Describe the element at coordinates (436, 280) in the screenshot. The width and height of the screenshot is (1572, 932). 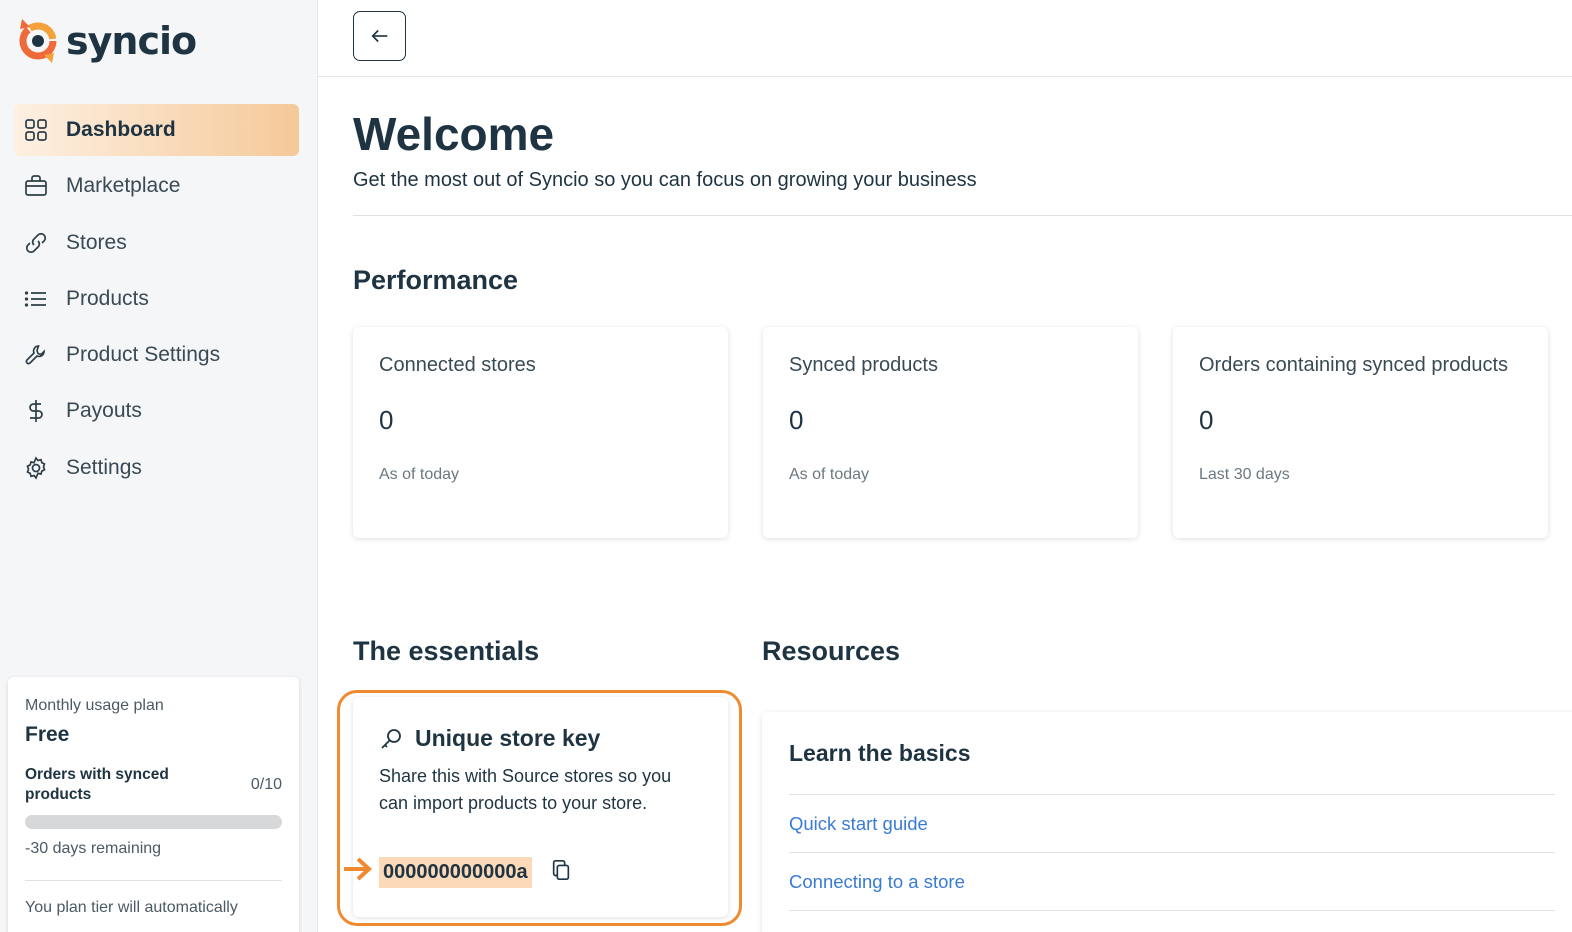
I see `performance-heading: Performance` at that location.